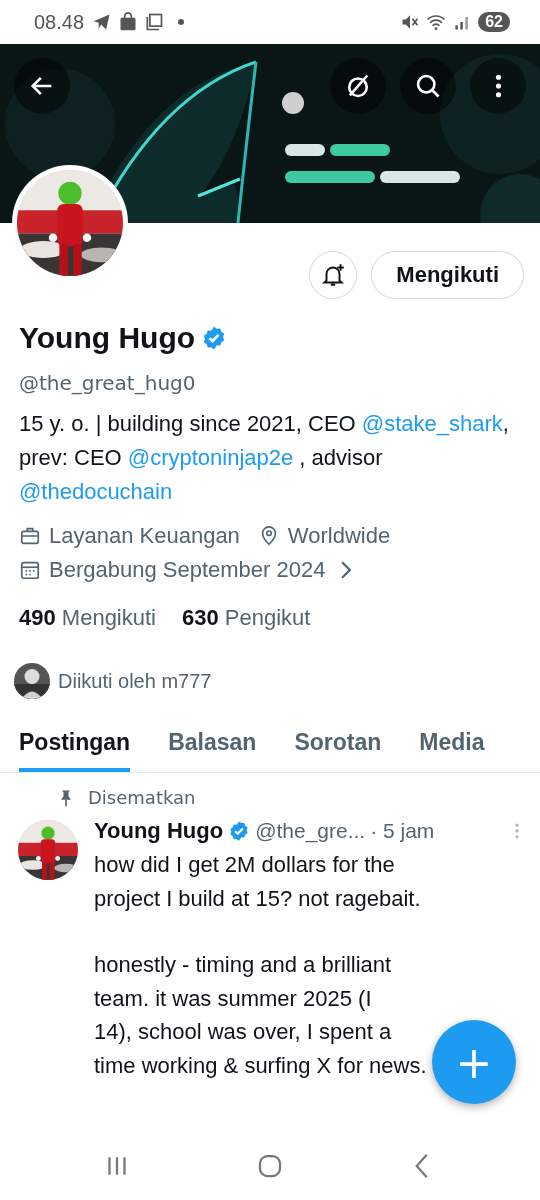 The image size is (540, 1200). What do you see at coordinates (494, 22) in the screenshot?
I see `battery-indicator: 62` at bounding box center [494, 22].